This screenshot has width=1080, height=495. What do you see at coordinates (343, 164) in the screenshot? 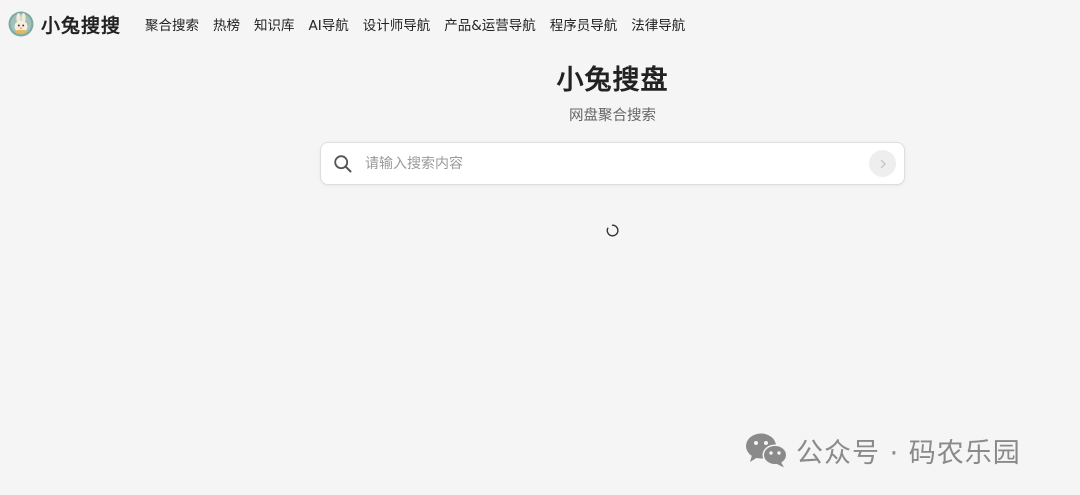
I see `search-icon` at bounding box center [343, 164].